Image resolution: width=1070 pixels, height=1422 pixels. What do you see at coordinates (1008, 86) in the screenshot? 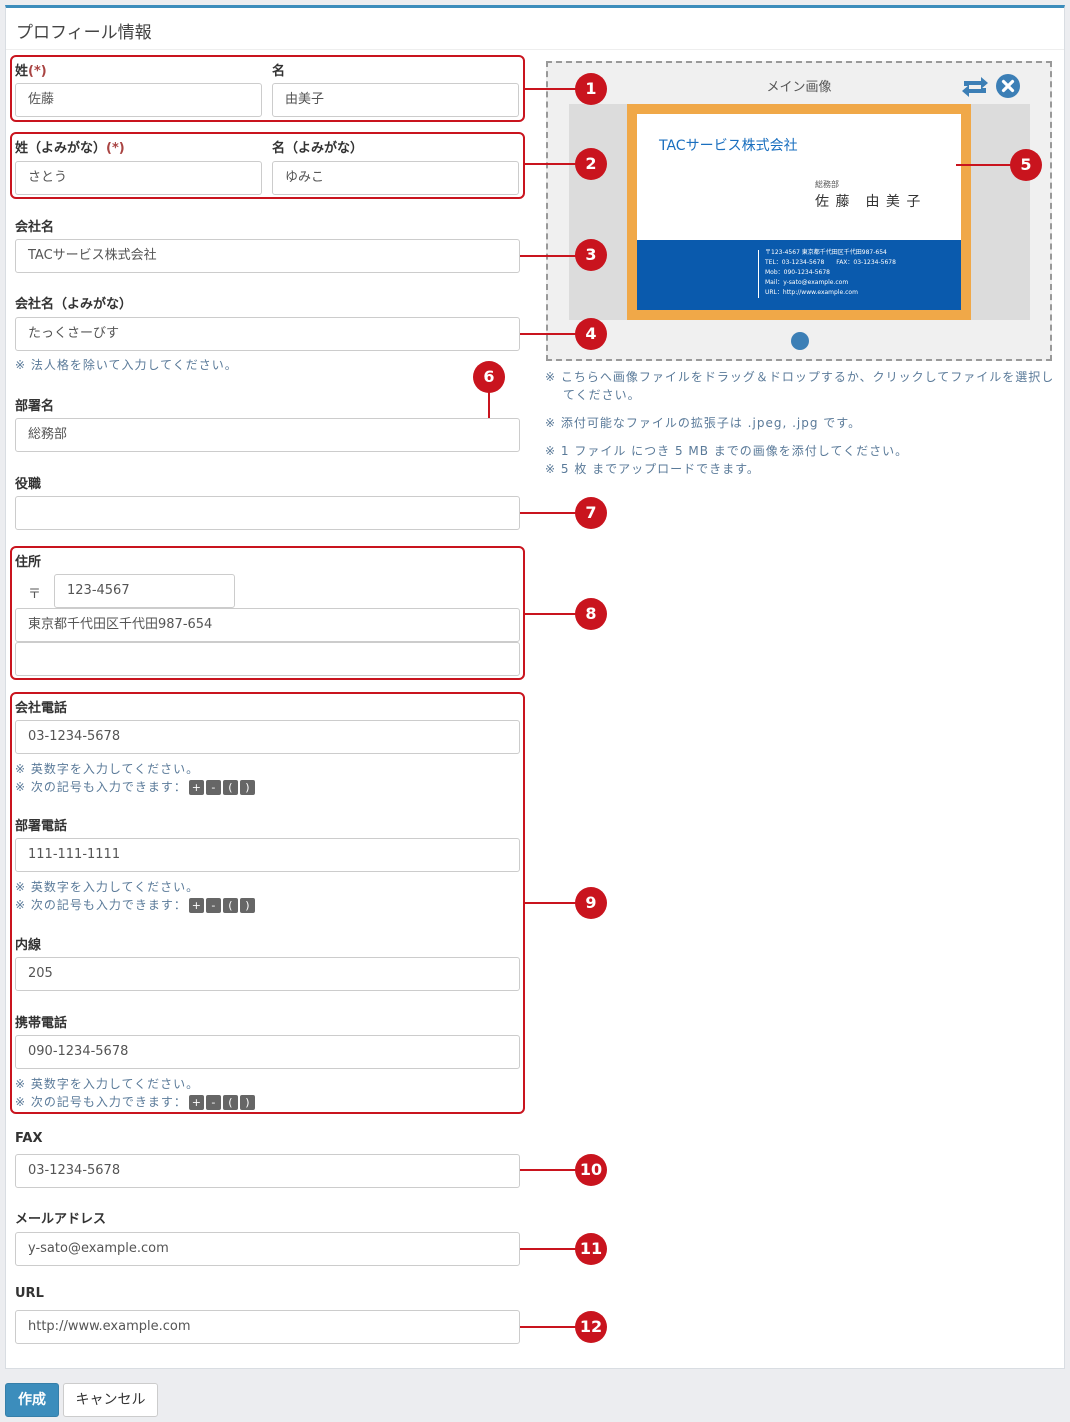
I see `remove-image-icon` at bounding box center [1008, 86].